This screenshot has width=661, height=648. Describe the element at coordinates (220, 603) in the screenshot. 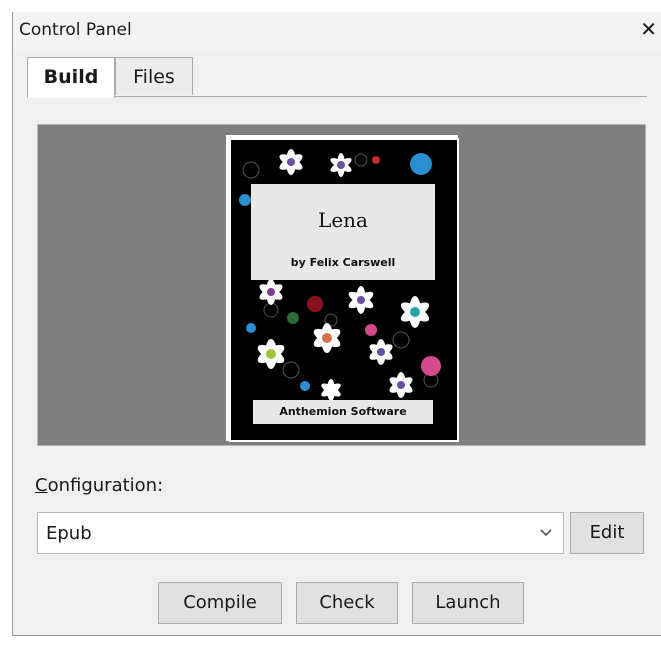

I see `compile-button: Compile` at that location.